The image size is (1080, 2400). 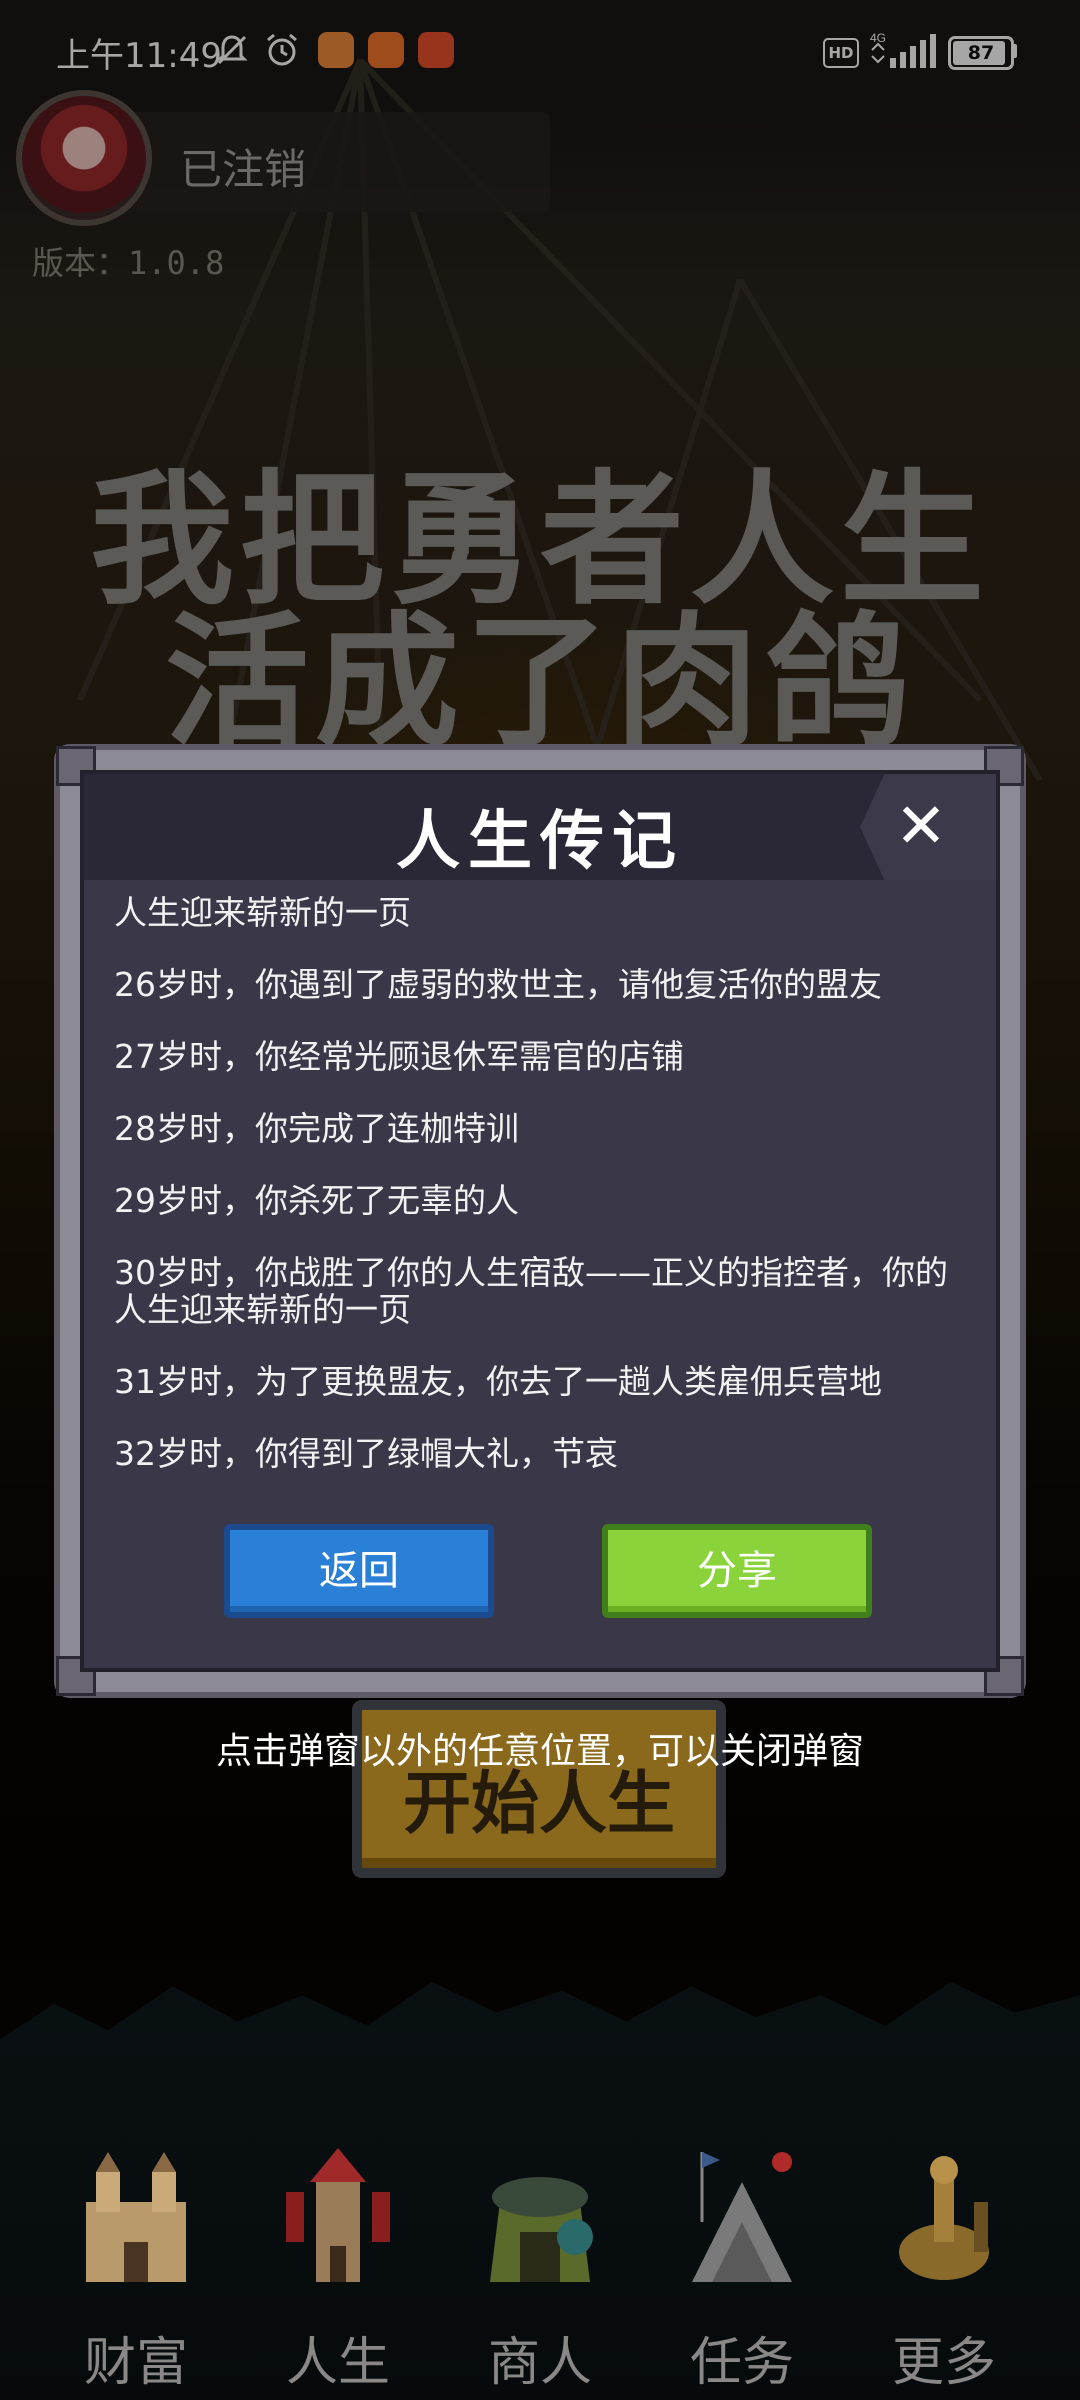 What do you see at coordinates (359, 1571) in the screenshot?
I see `back-button: 返回` at bounding box center [359, 1571].